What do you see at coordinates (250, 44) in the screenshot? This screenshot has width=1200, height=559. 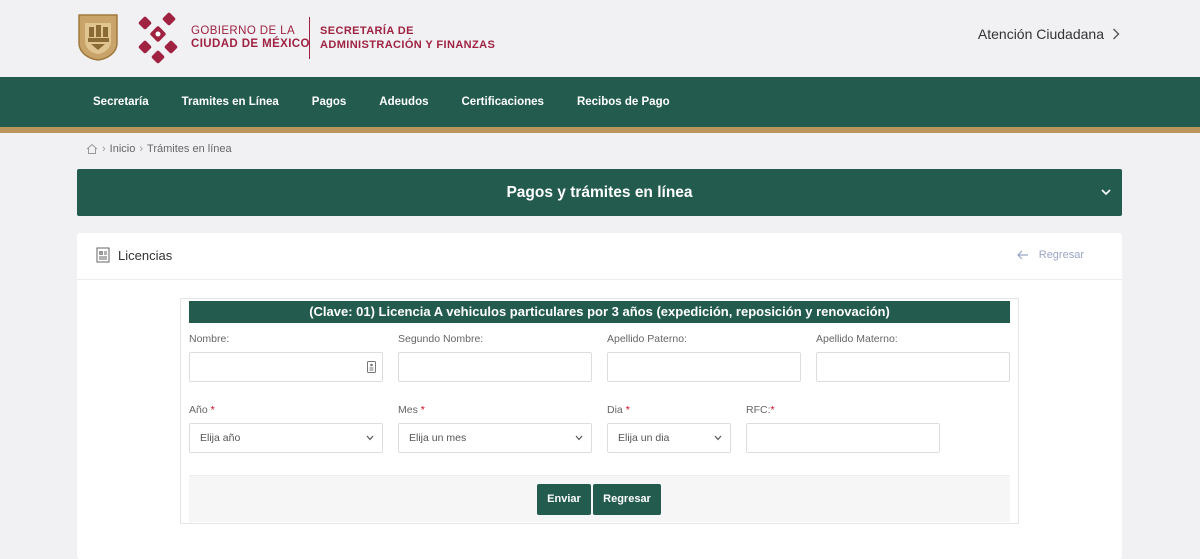 I see `gobierno-line-2: CIUDAD DE MÉXICO` at bounding box center [250, 44].